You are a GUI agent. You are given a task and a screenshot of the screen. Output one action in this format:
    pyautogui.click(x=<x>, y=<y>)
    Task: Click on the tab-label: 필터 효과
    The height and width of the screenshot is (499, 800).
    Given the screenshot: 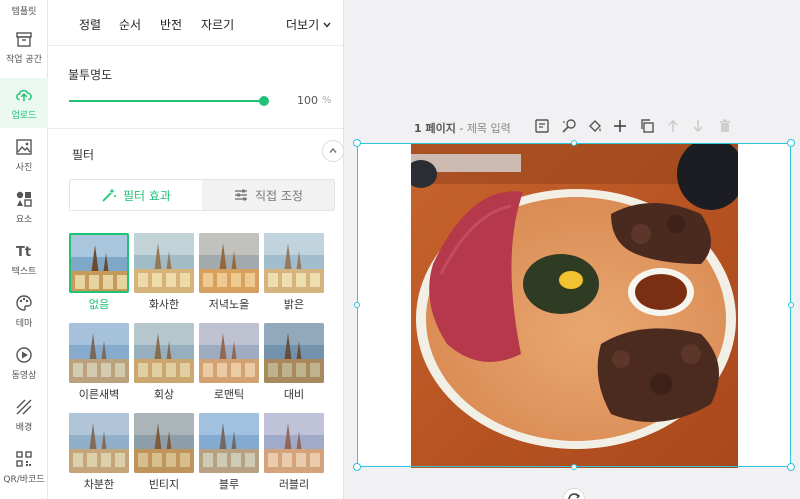 What is the action you would take?
    pyautogui.click(x=147, y=195)
    